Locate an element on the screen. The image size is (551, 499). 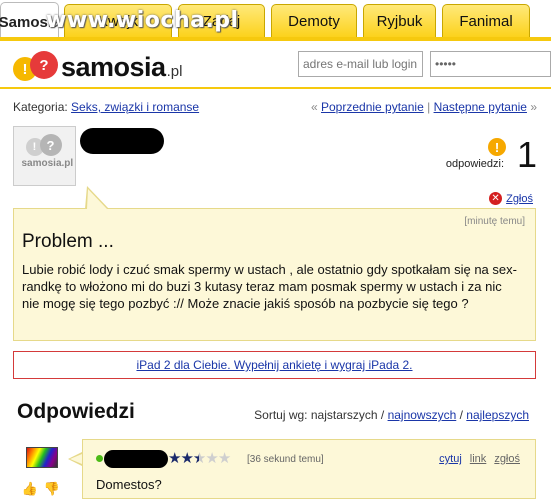
logo-tld: .pl is located at coordinates (174, 71).